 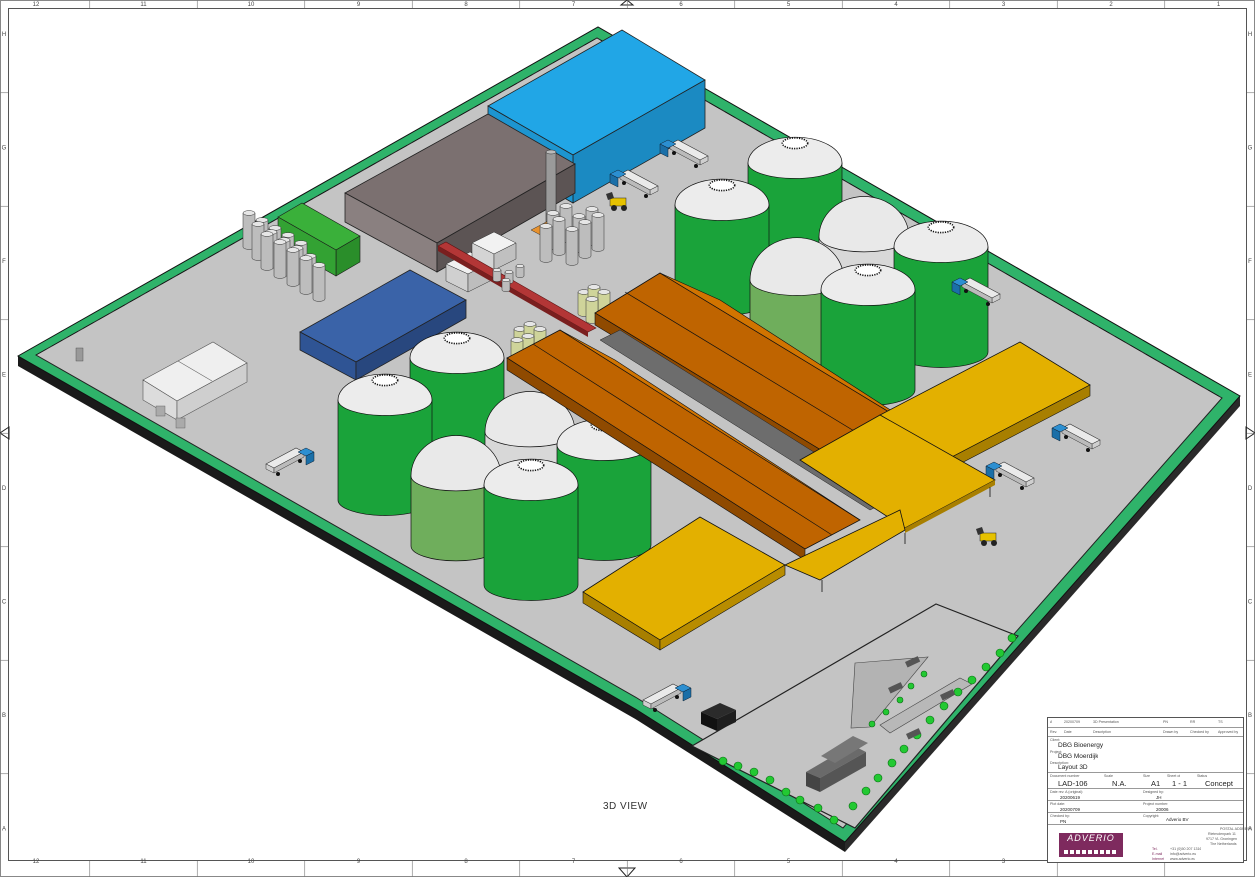 I want to click on email-value: info@adverio.eu, so click(x=1183, y=854).